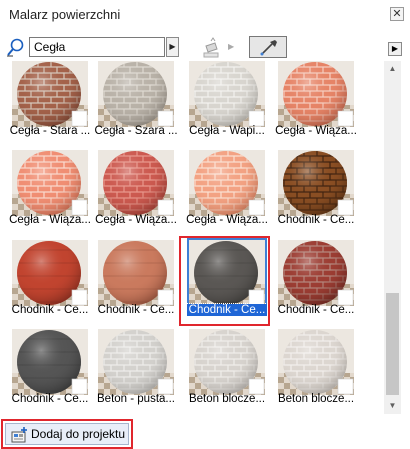 This screenshot has height=449, width=410. What do you see at coordinates (172, 47) in the screenshot?
I see `search-menu-arrow-icon: ▶` at bounding box center [172, 47].